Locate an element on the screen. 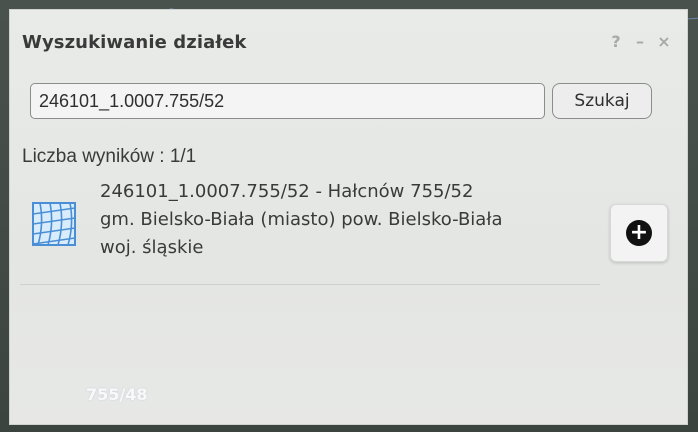 Image resolution: width=698 pixels, height=432 pixels. window-controls: ? – × is located at coordinates (640, 41).